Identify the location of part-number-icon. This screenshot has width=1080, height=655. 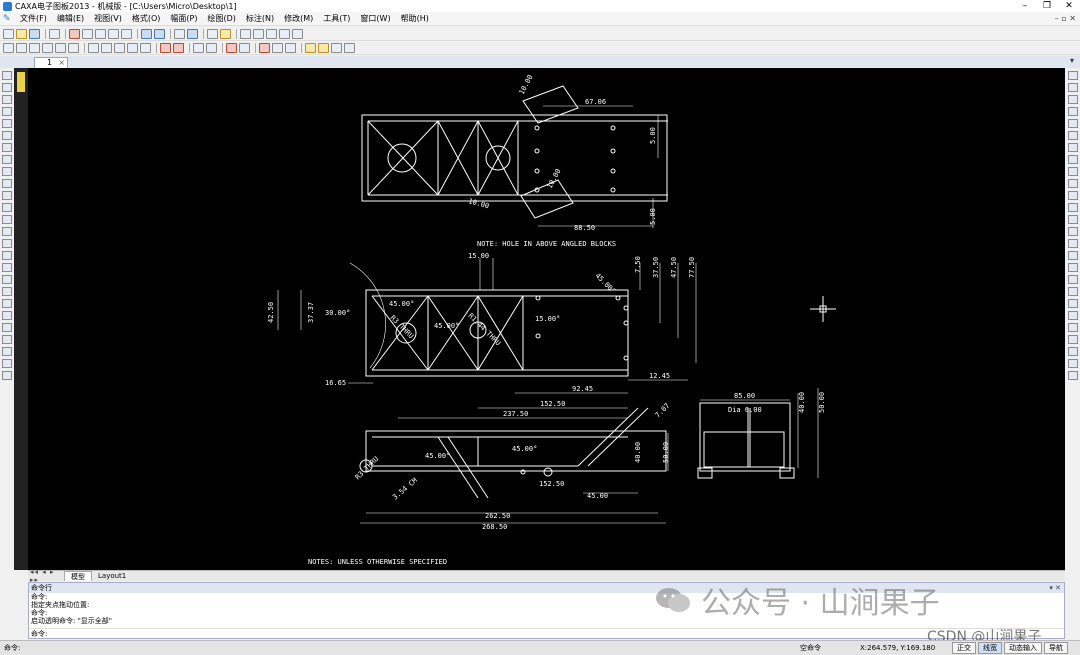
(47, 47).